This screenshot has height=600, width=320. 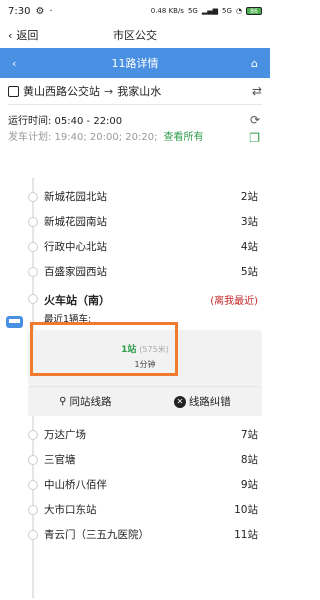 I want to click on station-count: 8站, so click(x=249, y=460).